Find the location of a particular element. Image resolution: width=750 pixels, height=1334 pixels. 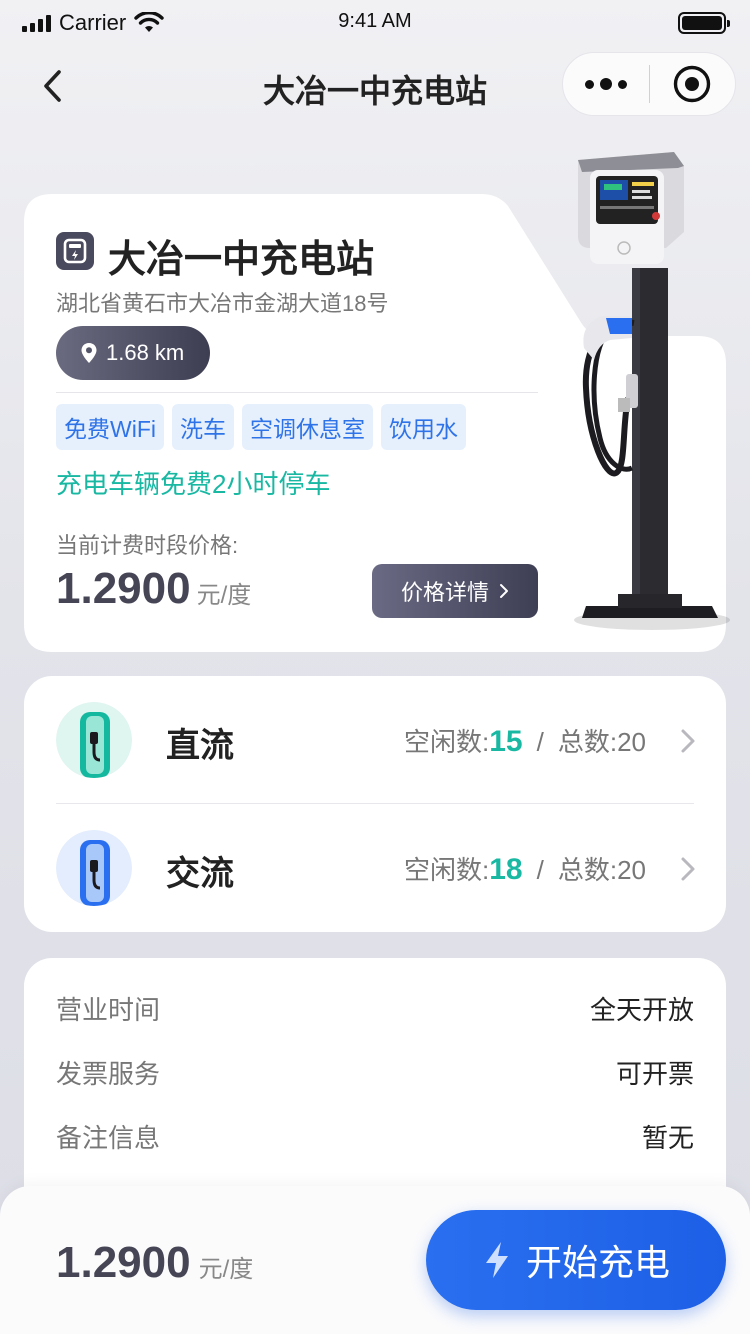

more-icon is located at coordinates (589, 84).